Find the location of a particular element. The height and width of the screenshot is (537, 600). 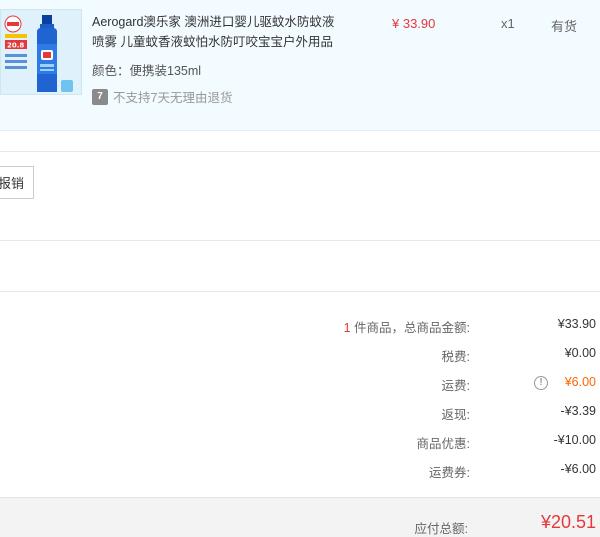

summary-row-shipping-coupon: 运费券: -¥6.00 is located at coordinates (300, 472).